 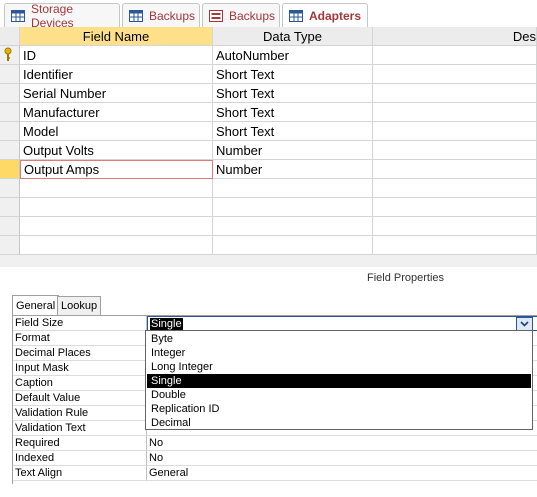 What do you see at coordinates (216, 15) in the screenshot?
I see `form-icon` at bounding box center [216, 15].